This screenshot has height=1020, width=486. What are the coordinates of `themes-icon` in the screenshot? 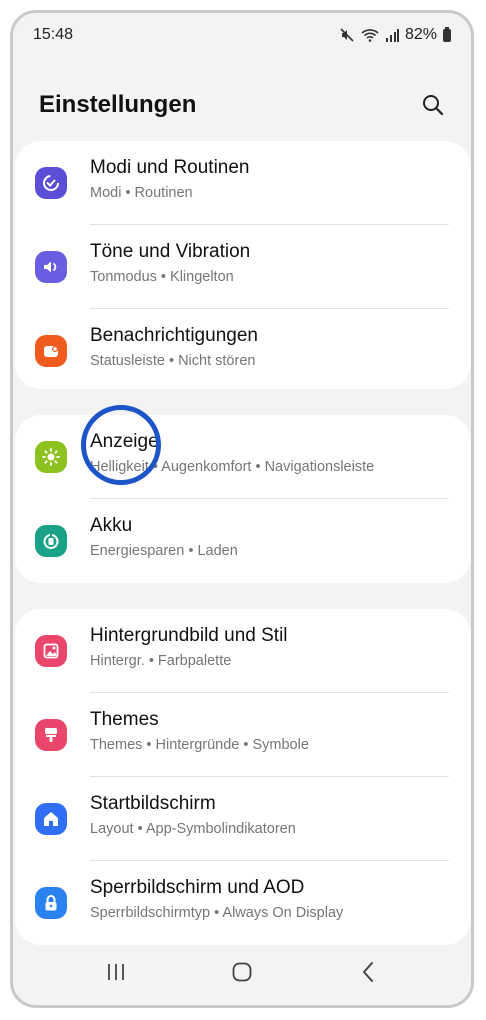 It's located at (51, 735).